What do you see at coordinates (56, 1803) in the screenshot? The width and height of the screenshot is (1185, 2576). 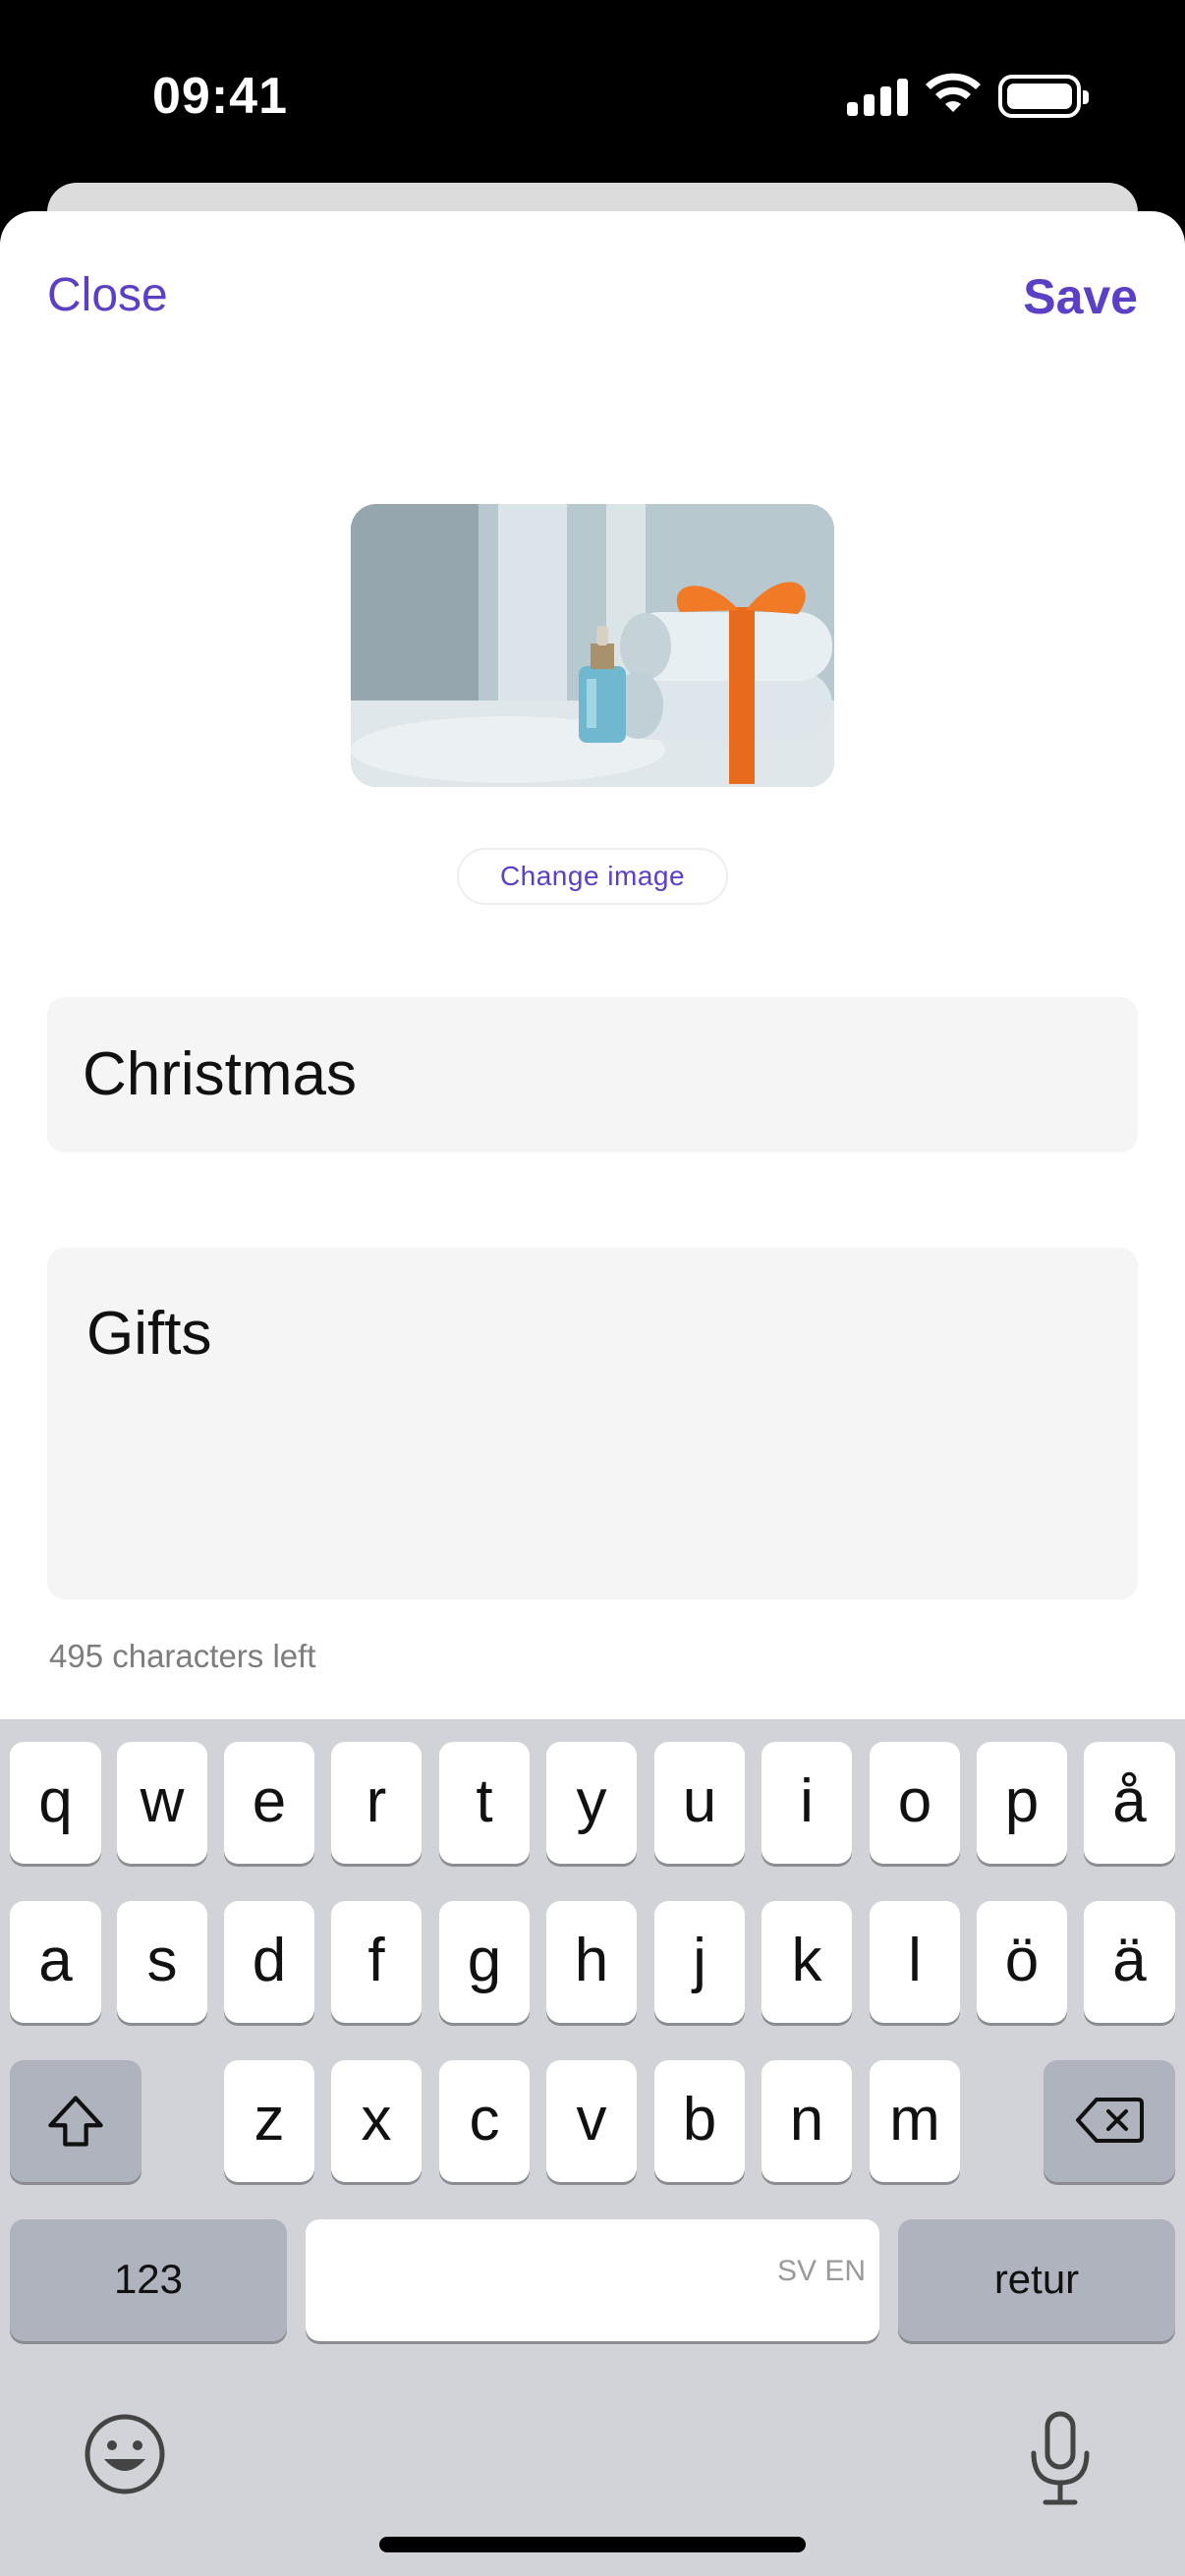 I see `key-q: q` at bounding box center [56, 1803].